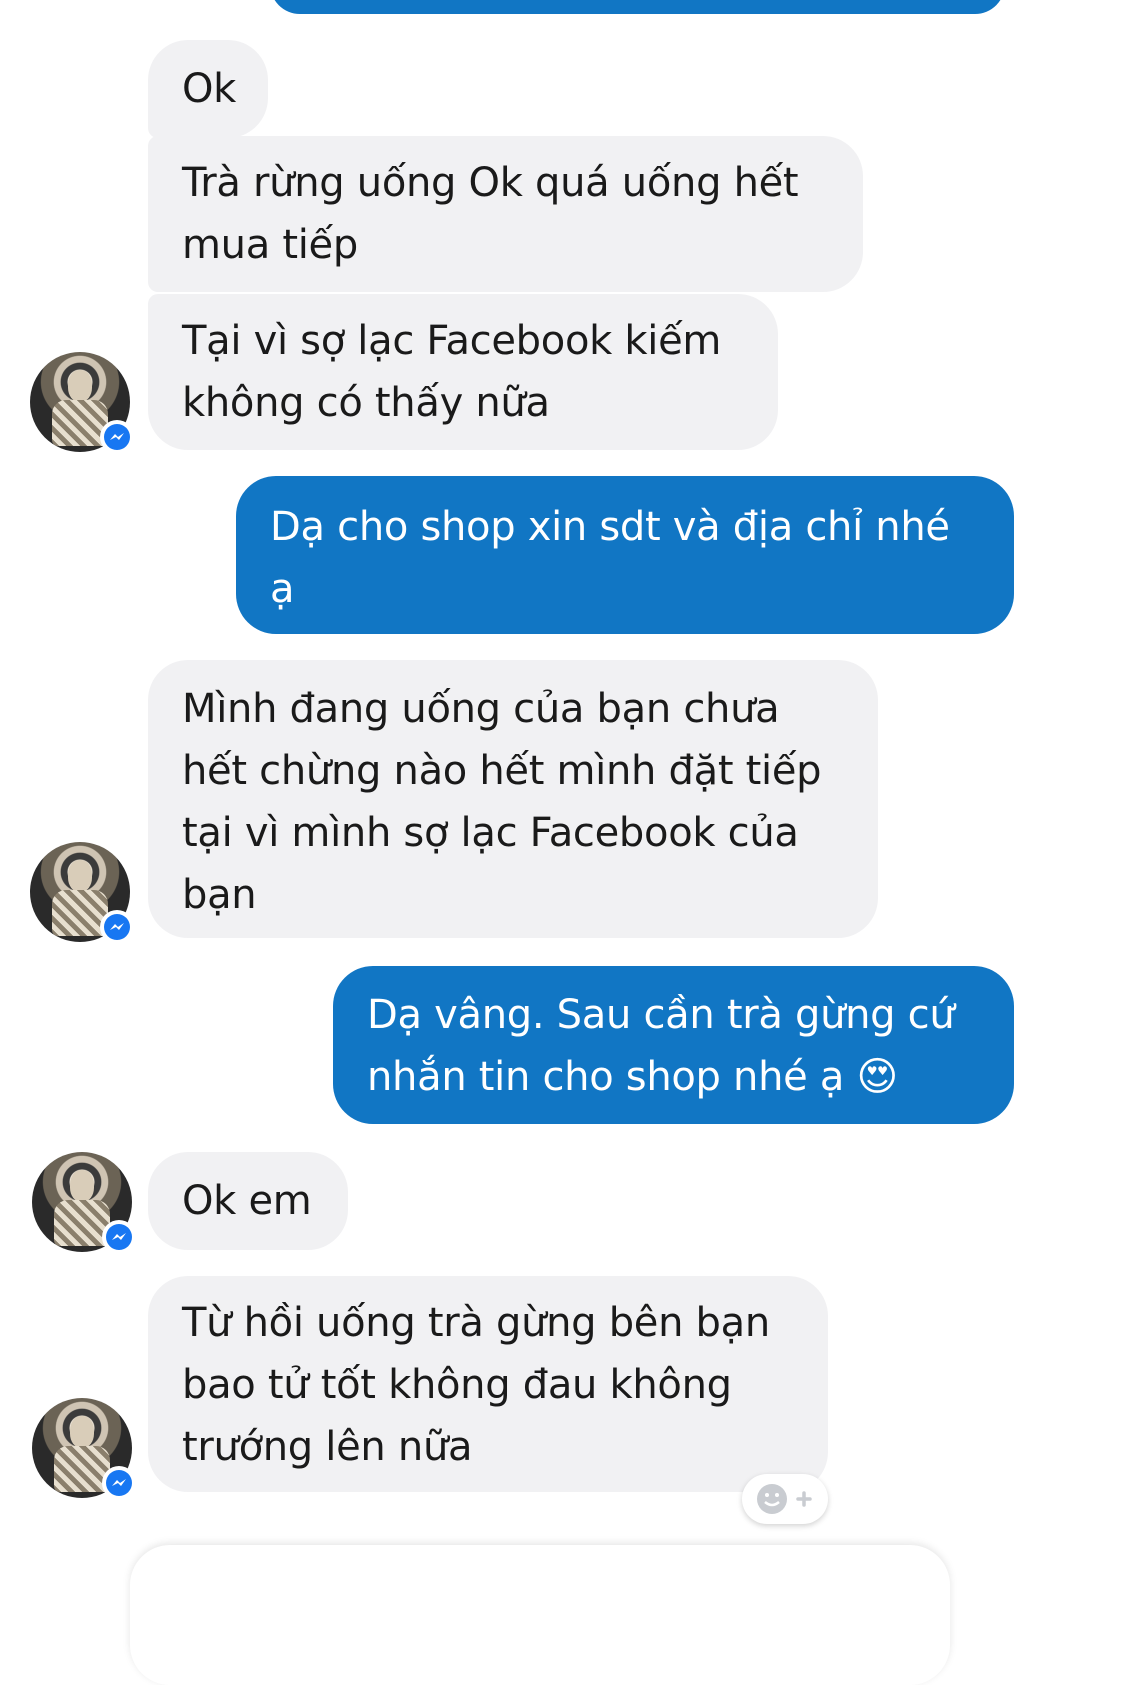 The width and height of the screenshot is (1135, 1685). I want to click on add-reaction-icon, so click(785, 1506).